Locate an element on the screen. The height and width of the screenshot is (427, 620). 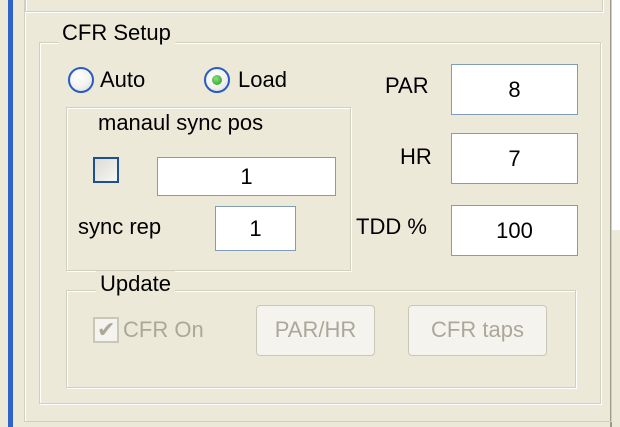
manual-sync-title: manaul sync pos is located at coordinates (181, 122).